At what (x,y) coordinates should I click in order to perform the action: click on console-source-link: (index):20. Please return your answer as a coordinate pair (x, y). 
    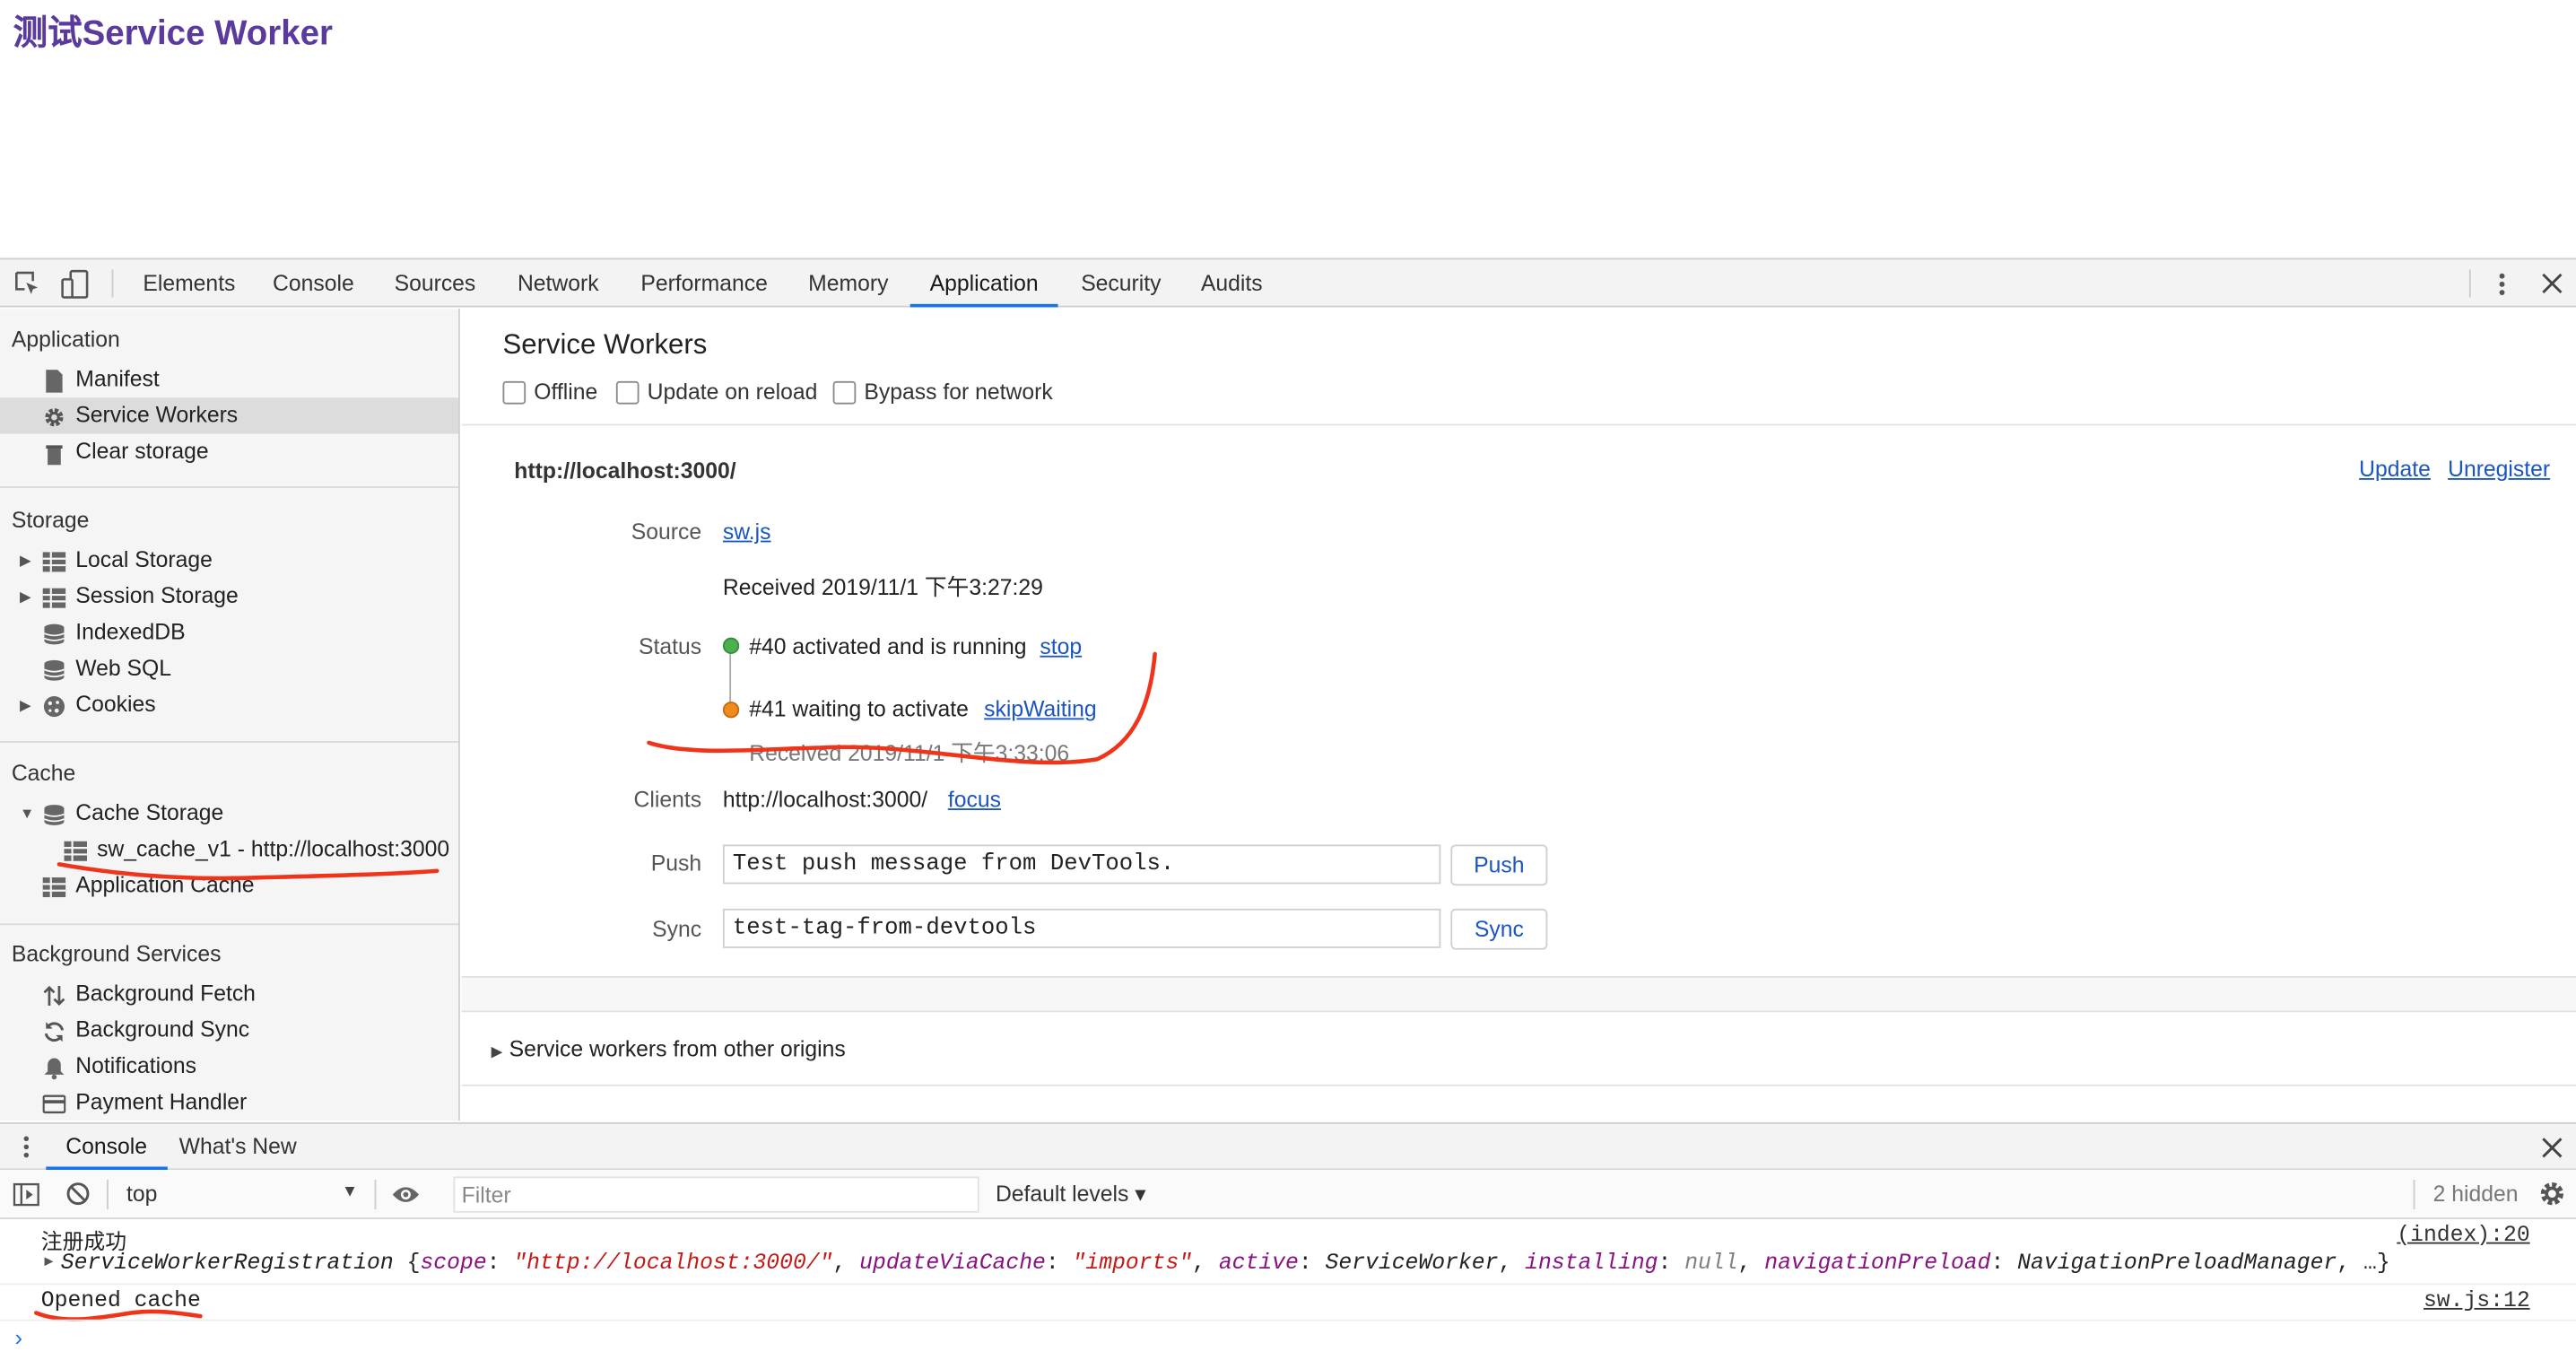
    Looking at the image, I should click on (2463, 1237).